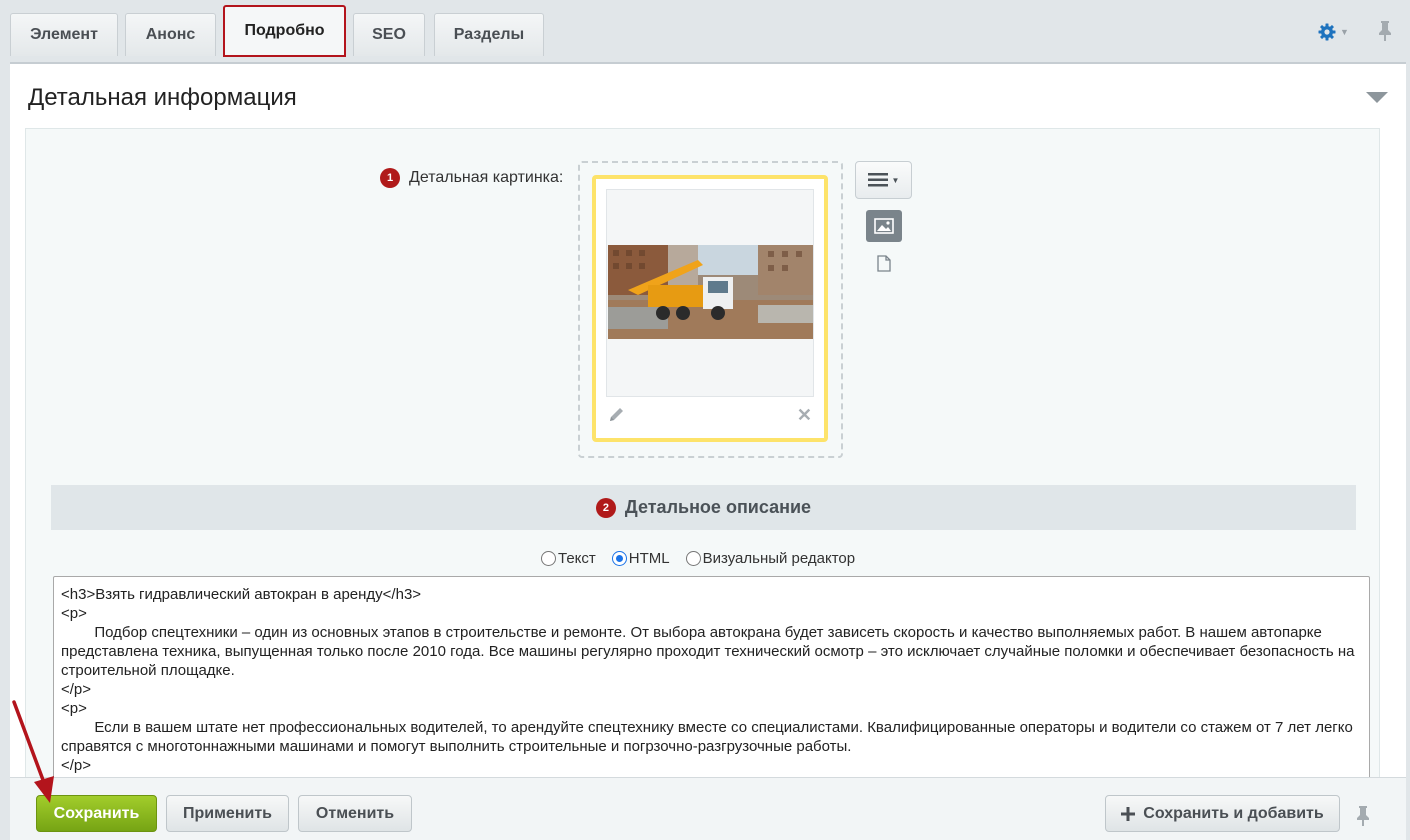  What do you see at coordinates (390, 178) in the screenshot?
I see `step-badge-1: 1` at bounding box center [390, 178].